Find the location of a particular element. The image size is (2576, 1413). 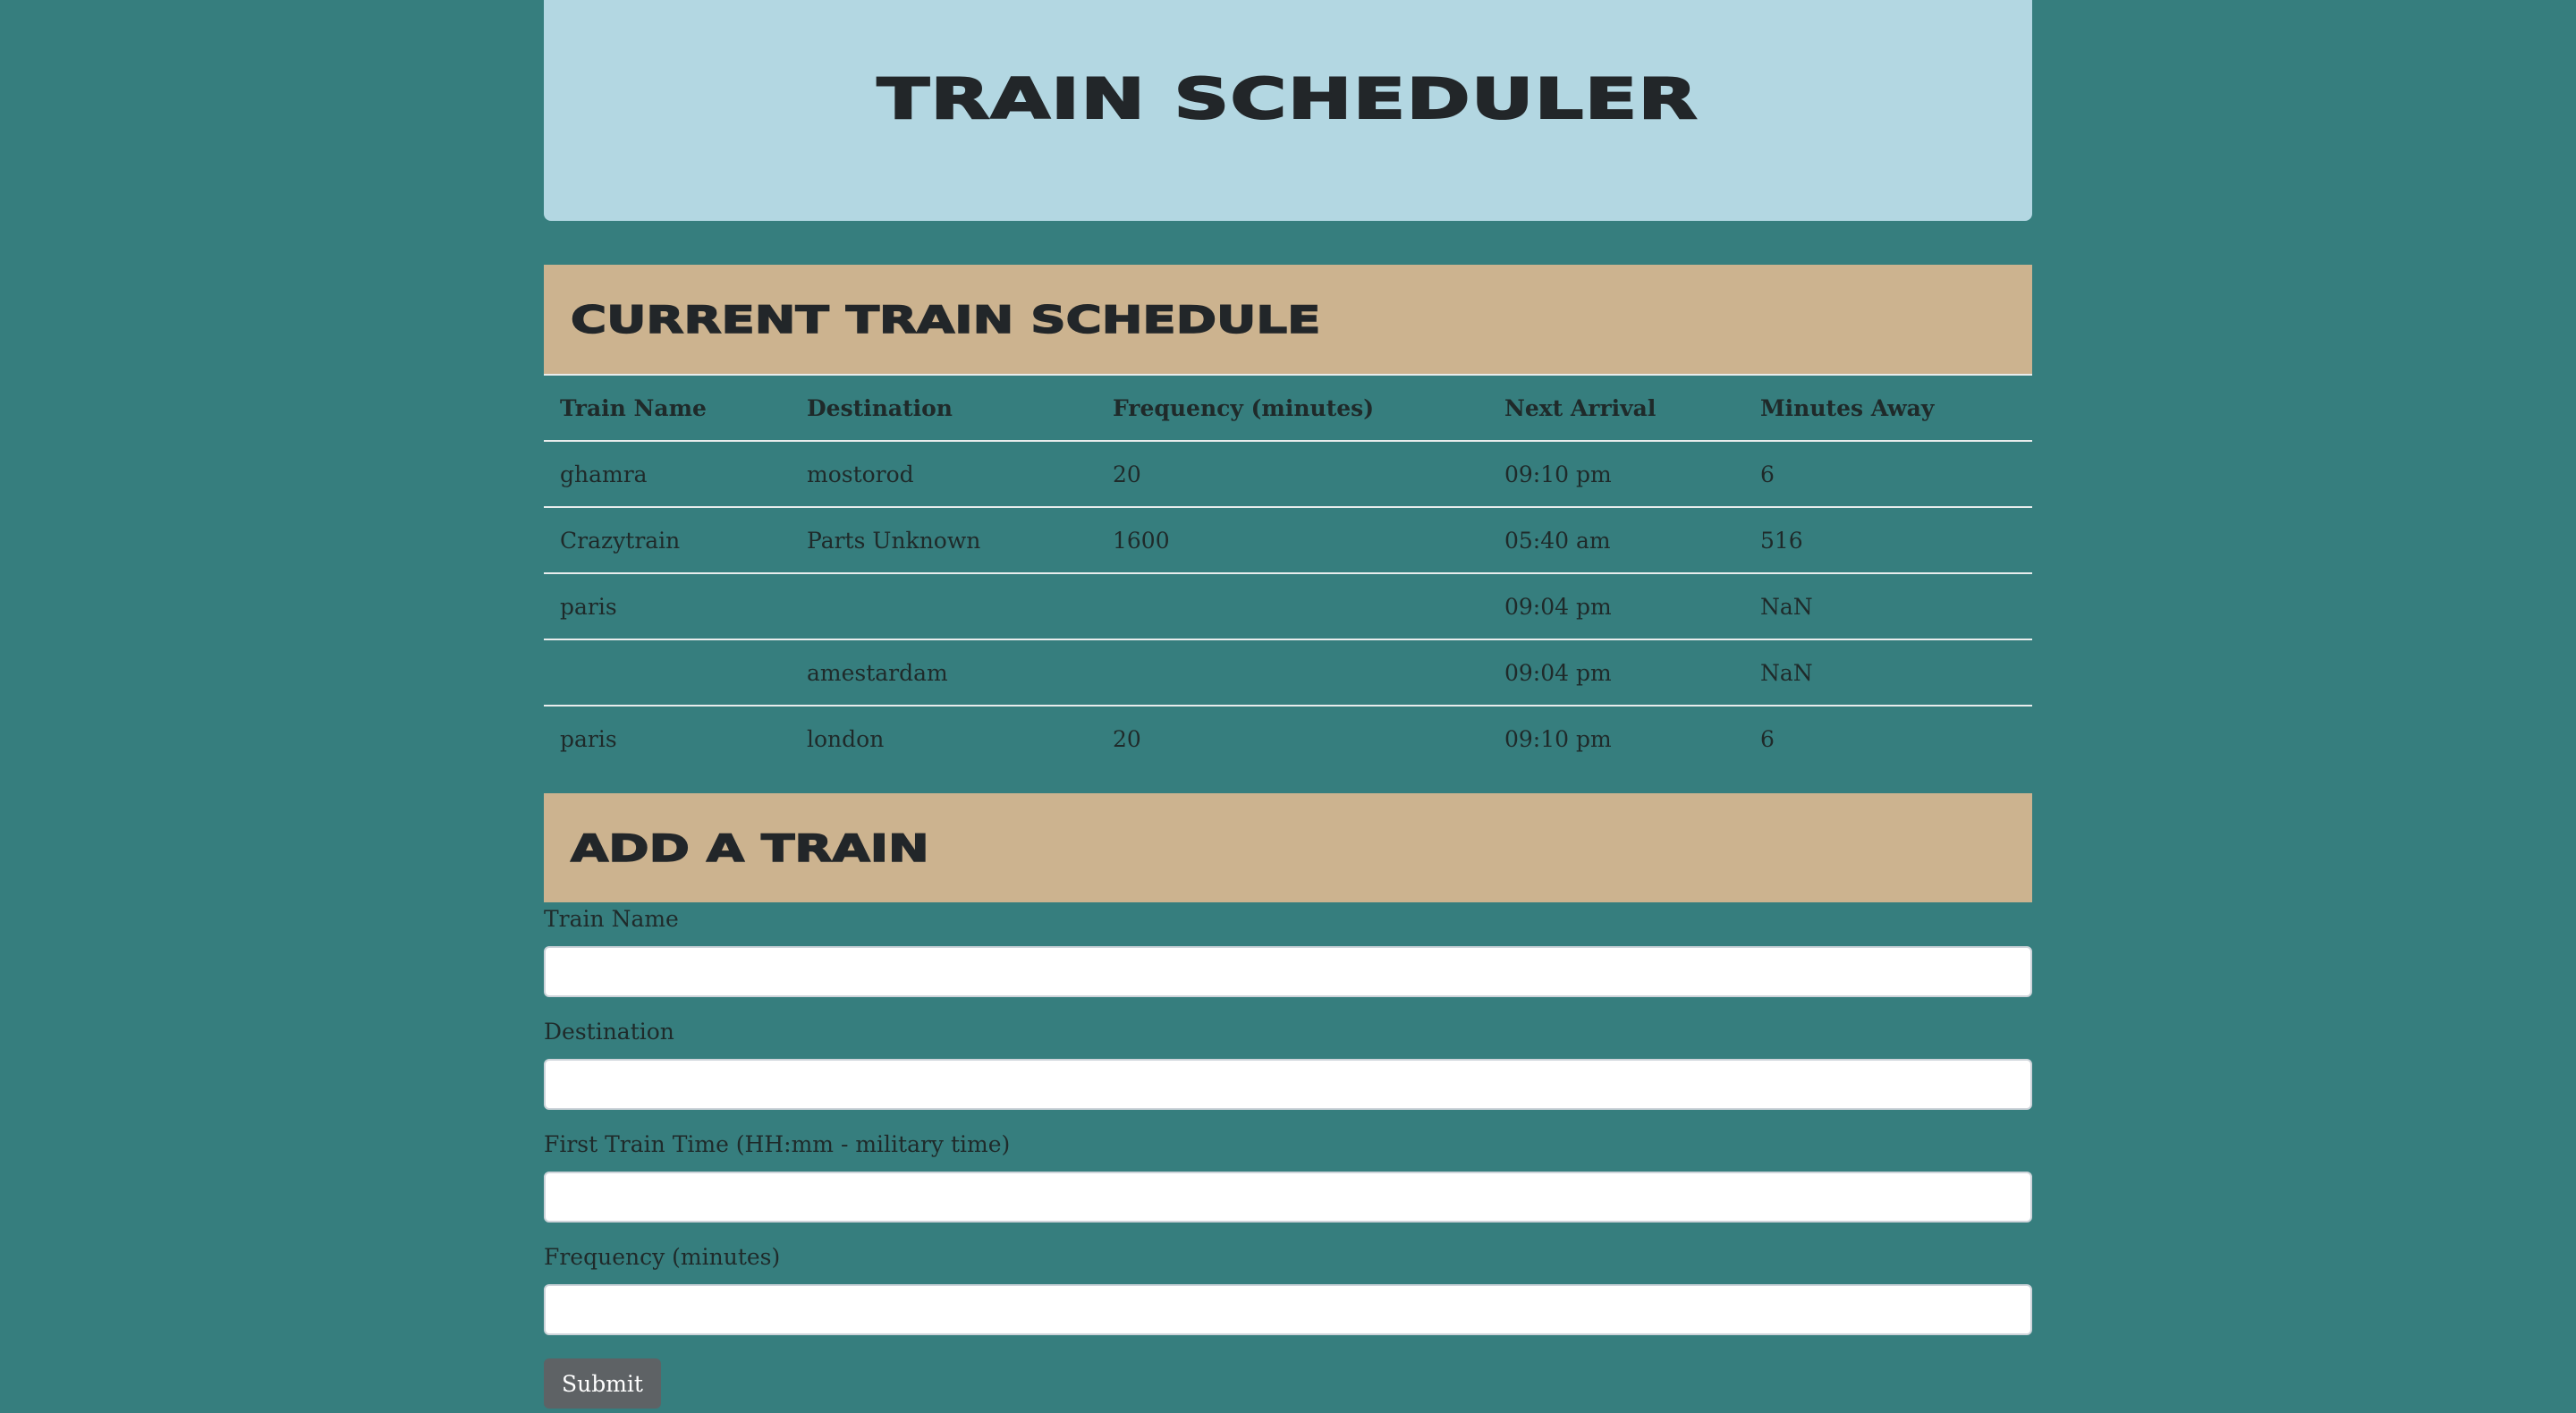

header-banner: TRAIN SCHEDULER is located at coordinates (1288, 110).